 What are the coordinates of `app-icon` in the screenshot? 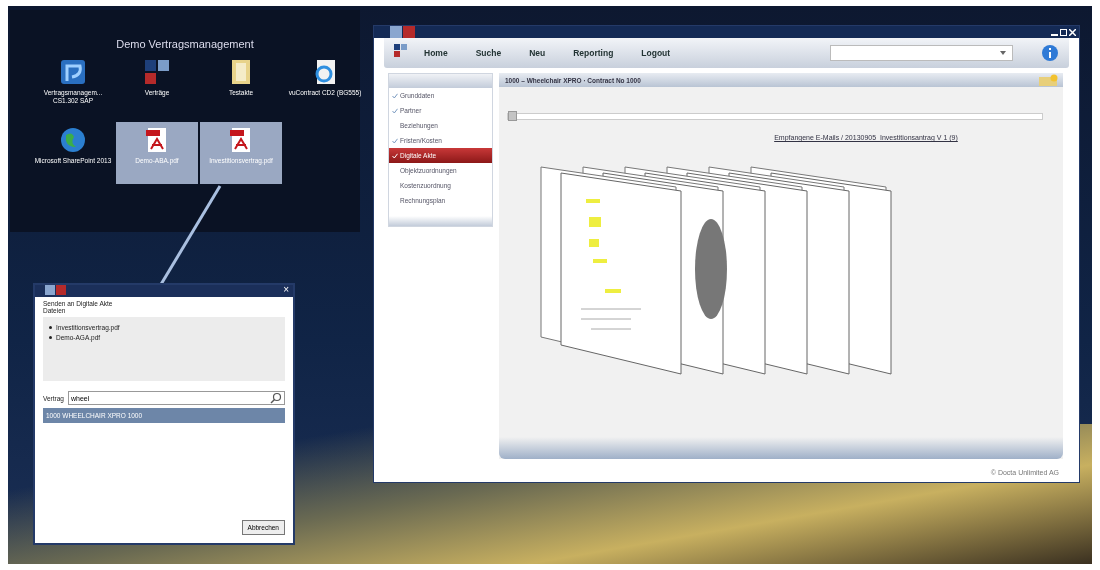 It's located at (73, 72).